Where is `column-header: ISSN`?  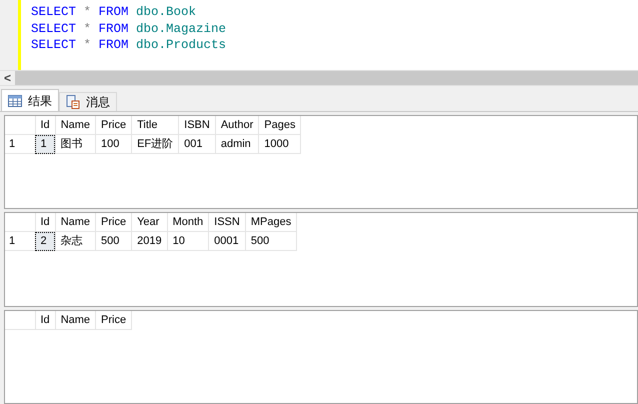
column-header: ISSN is located at coordinates (227, 222).